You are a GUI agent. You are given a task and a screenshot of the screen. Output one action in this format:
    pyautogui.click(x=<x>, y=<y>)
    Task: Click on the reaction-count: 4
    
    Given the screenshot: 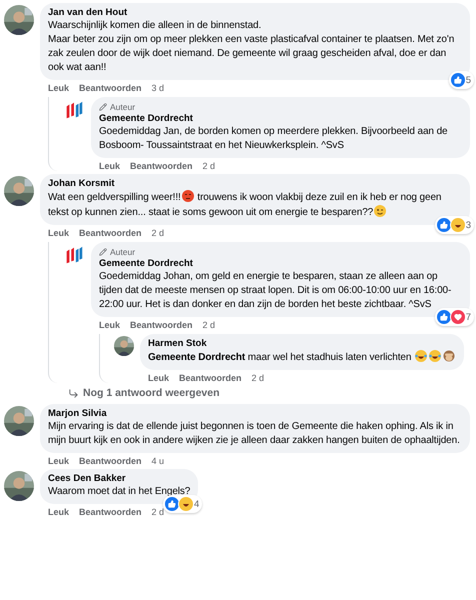 What is the action you would take?
    pyautogui.click(x=182, y=504)
    